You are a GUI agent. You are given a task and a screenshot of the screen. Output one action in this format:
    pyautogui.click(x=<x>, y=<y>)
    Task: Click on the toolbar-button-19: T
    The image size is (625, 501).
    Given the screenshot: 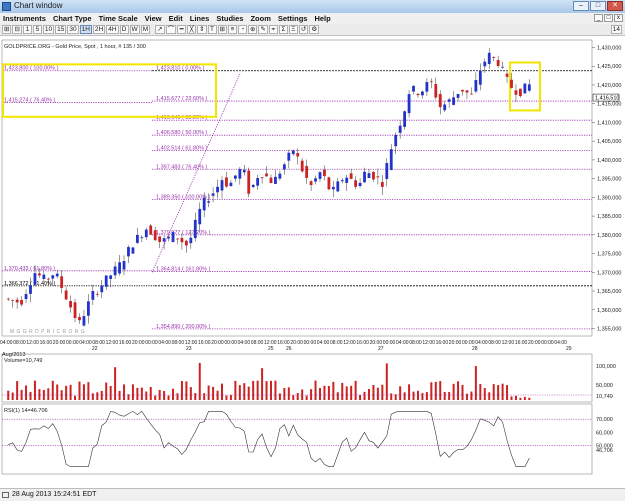 What is the action you would take?
    pyautogui.click(x=212, y=29)
    